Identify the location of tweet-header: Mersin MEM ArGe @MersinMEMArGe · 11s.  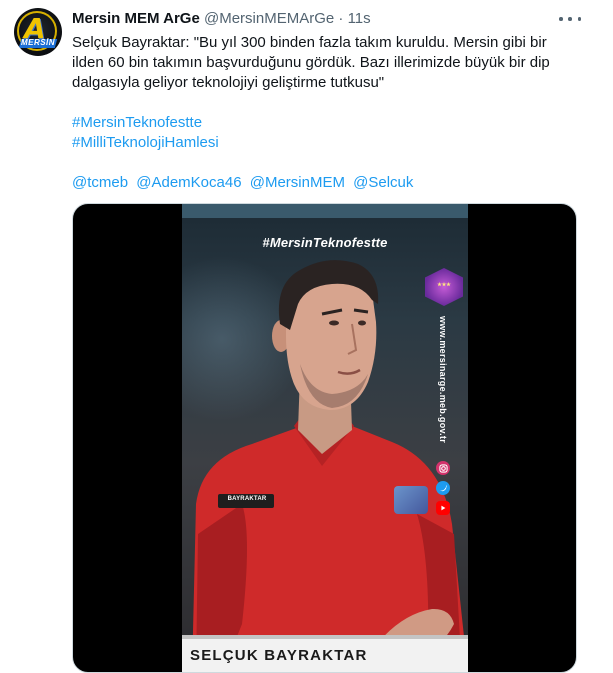
(221, 19).